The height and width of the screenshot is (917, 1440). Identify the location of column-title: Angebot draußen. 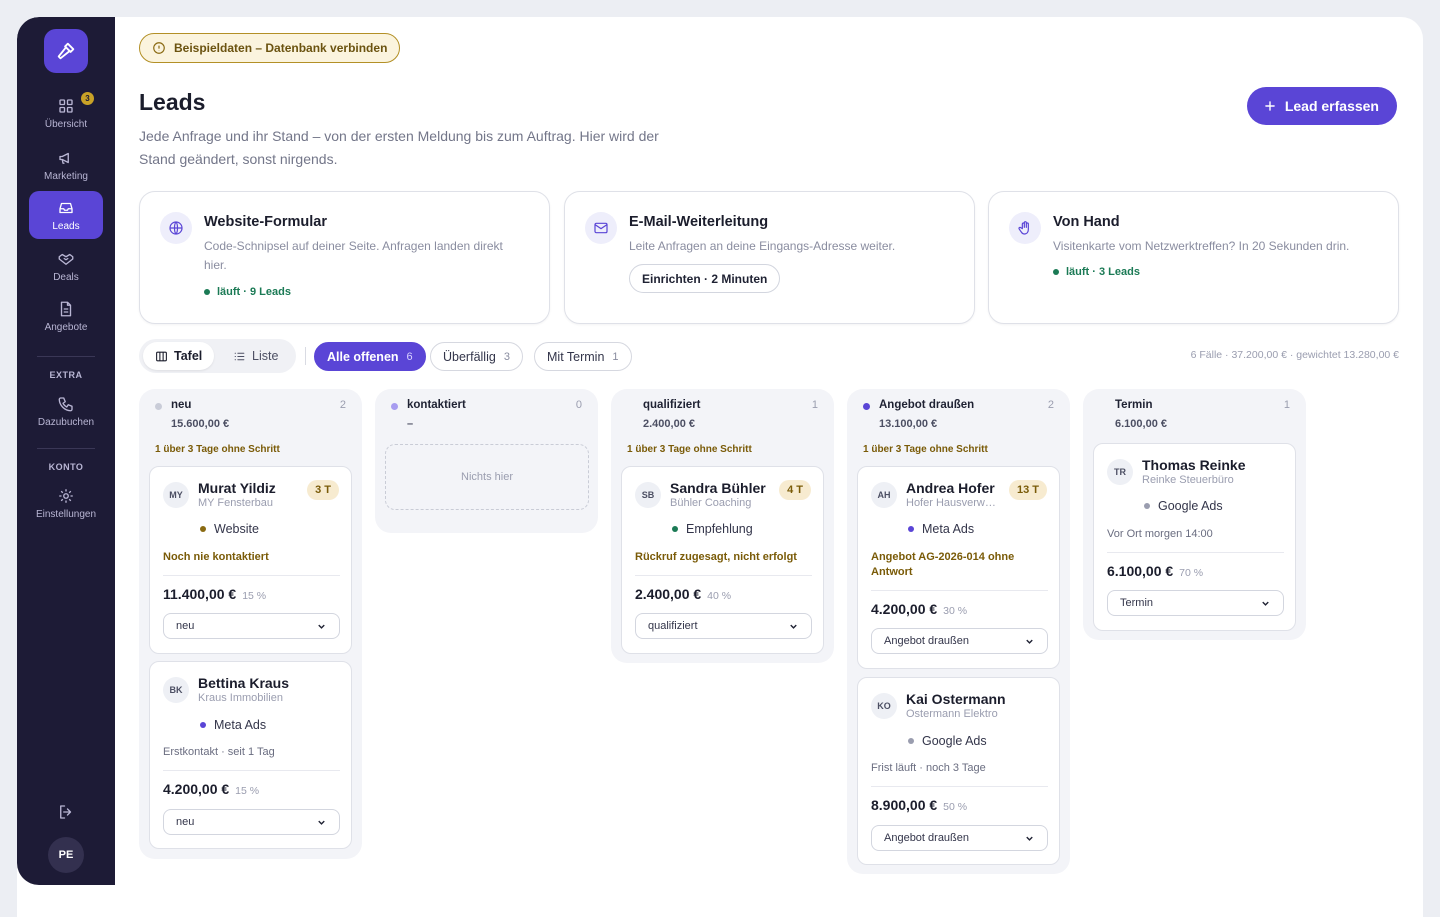
(927, 405).